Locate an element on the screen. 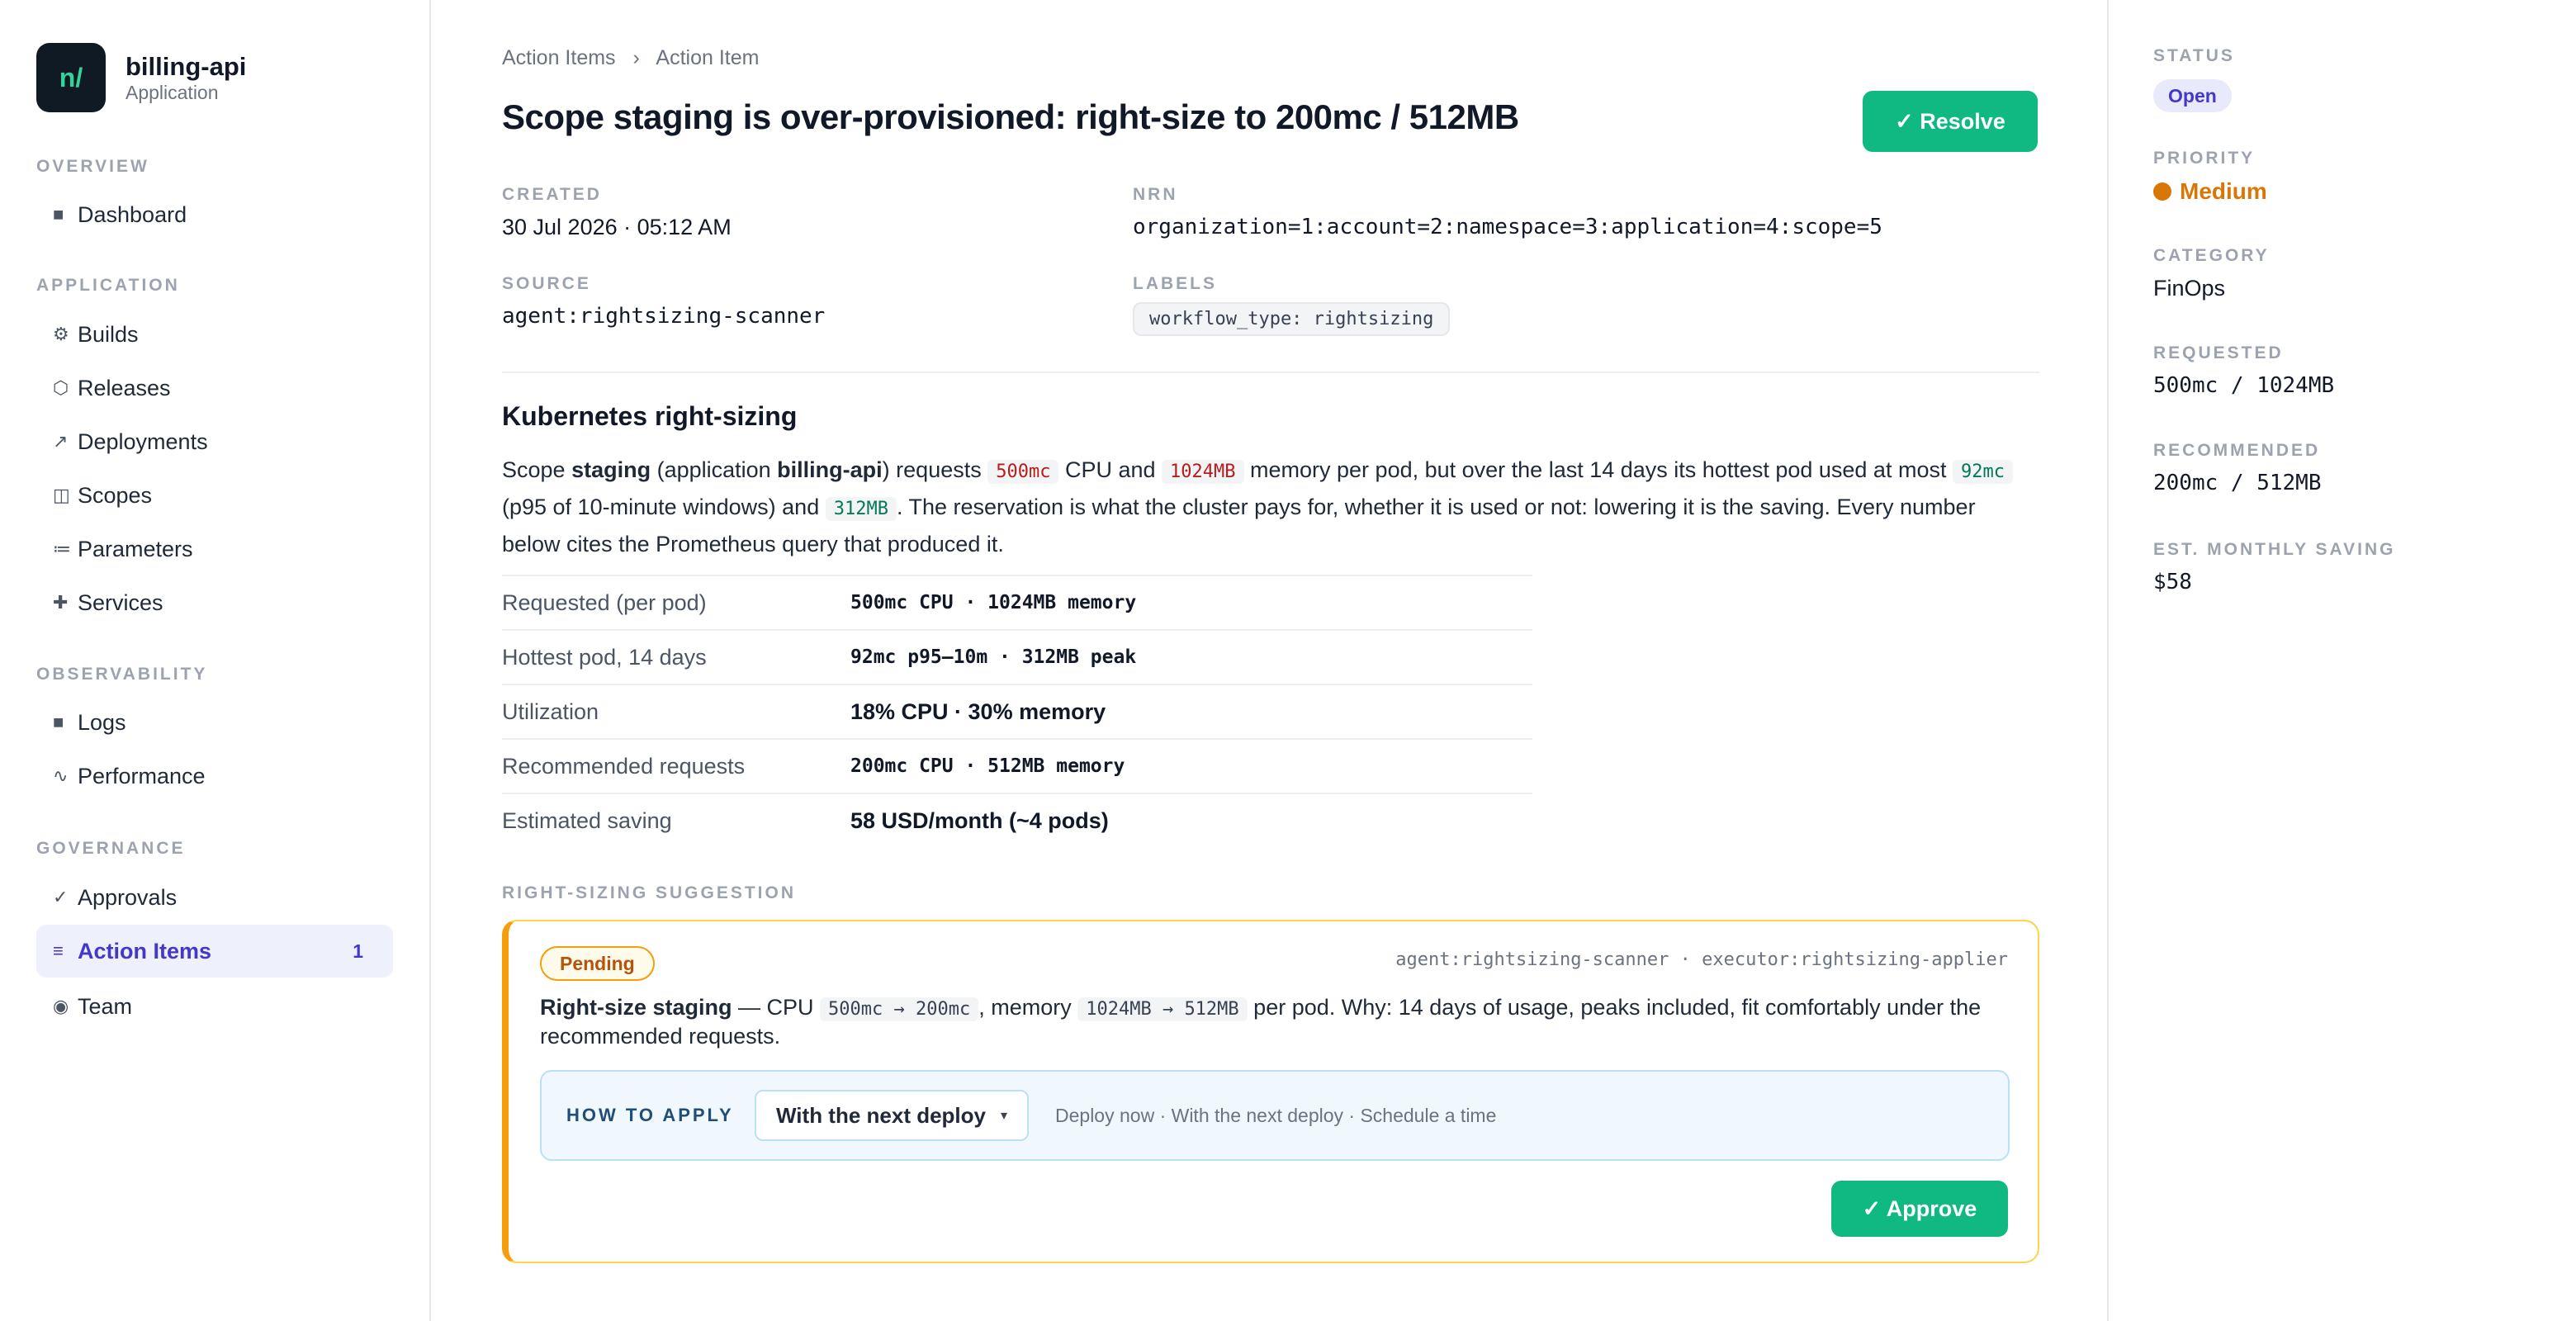 This screenshot has width=2576, height=1321. list-icon: ≡ is located at coordinates (58, 951).